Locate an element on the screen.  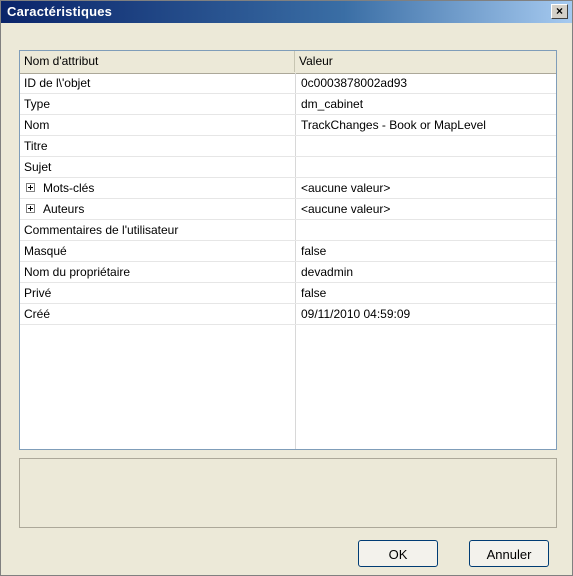
table-row: Masqué false is located at coordinates (288, 251).